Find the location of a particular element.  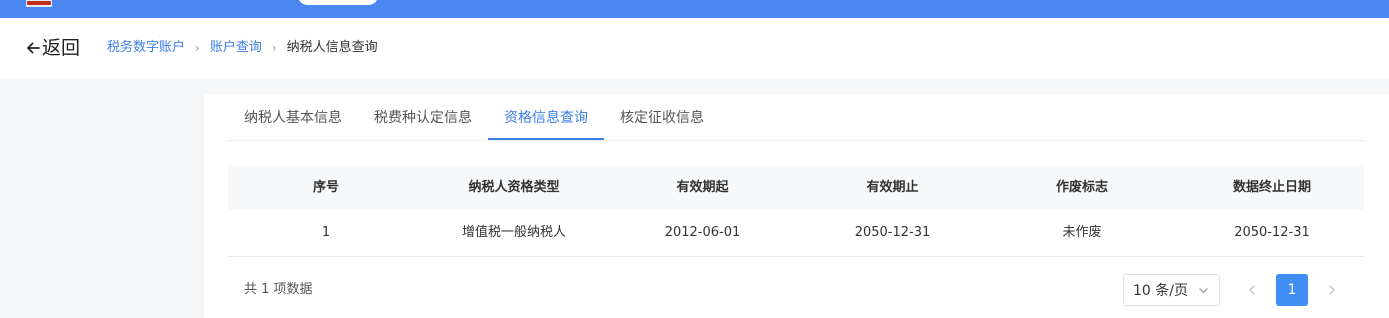

table-cell: 增值税一般纳税人 is located at coordinates (513, 232).